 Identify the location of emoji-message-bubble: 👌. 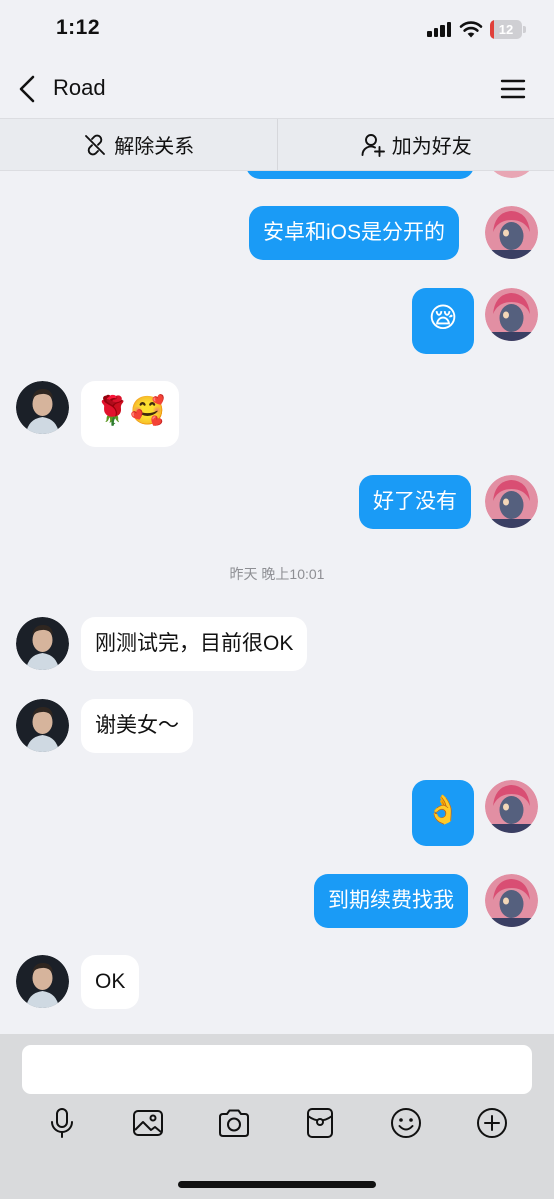
(443, 813).